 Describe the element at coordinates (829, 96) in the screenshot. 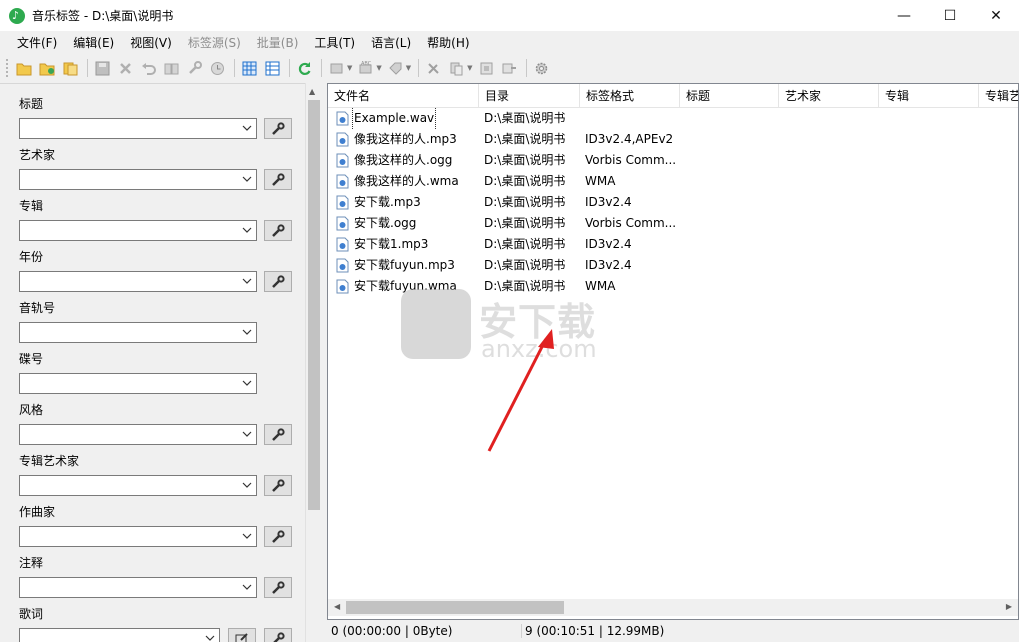

I see `column-artist: 艺术家` at that location.